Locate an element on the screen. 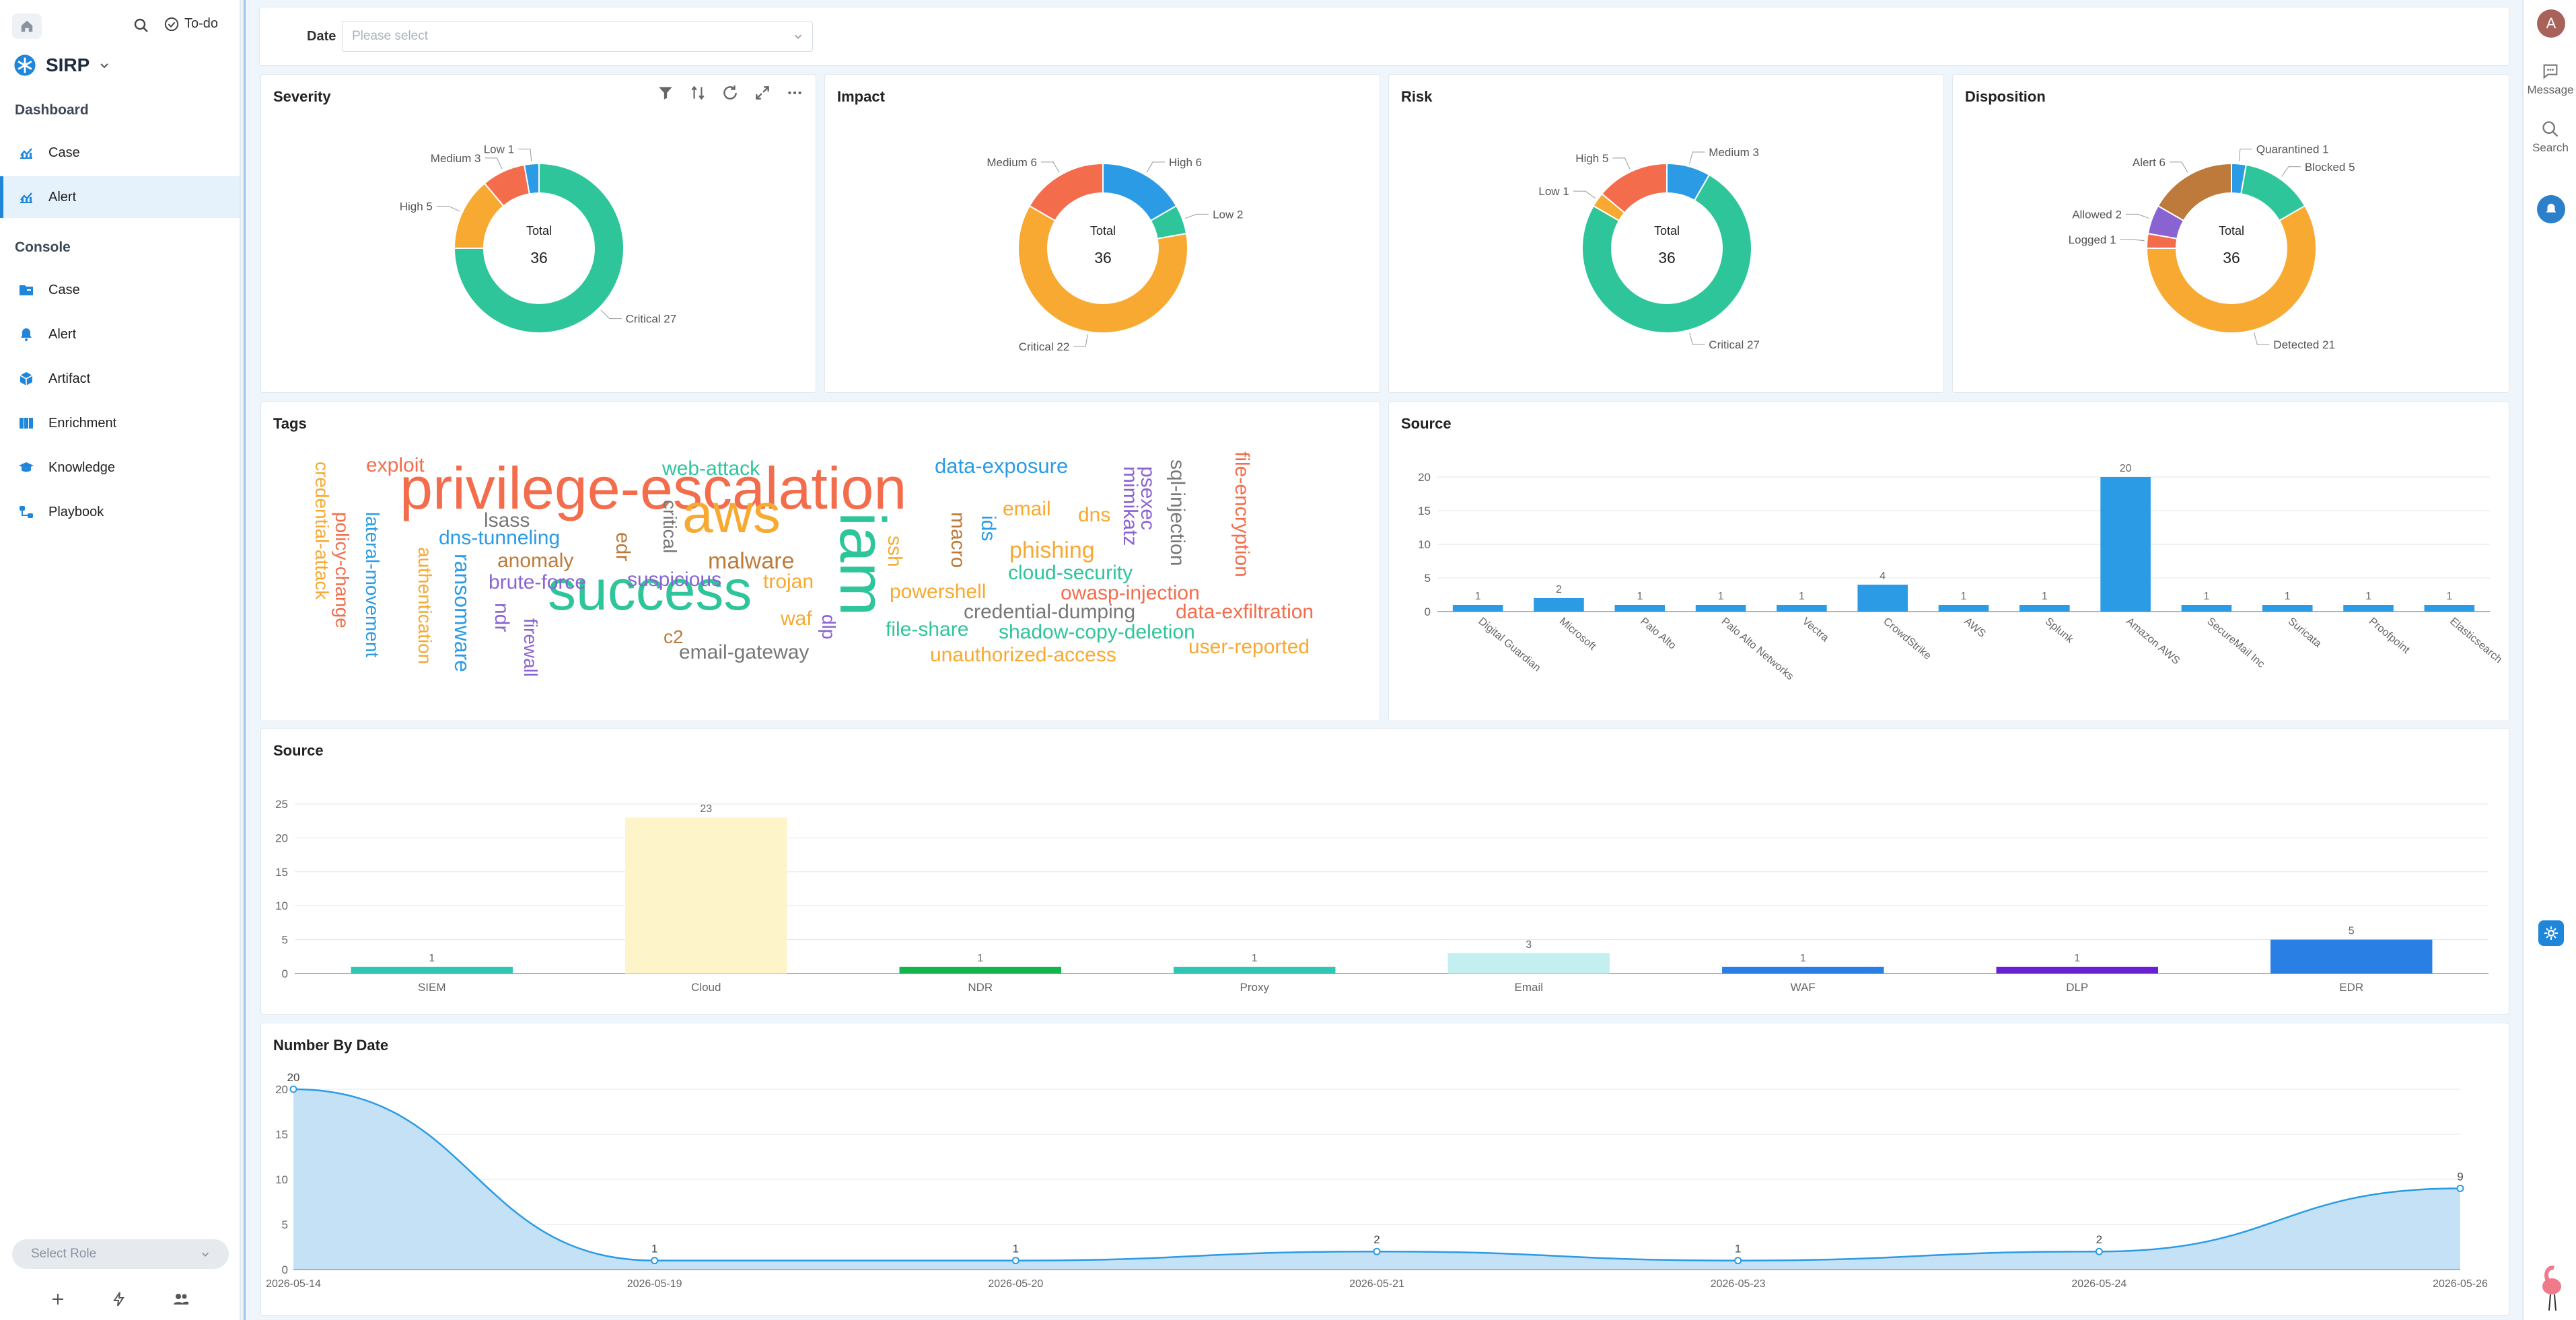 The width and height of the screenshot is (2576, 1320). x-tick-label: Cloud is located at coordinates (706, 987).